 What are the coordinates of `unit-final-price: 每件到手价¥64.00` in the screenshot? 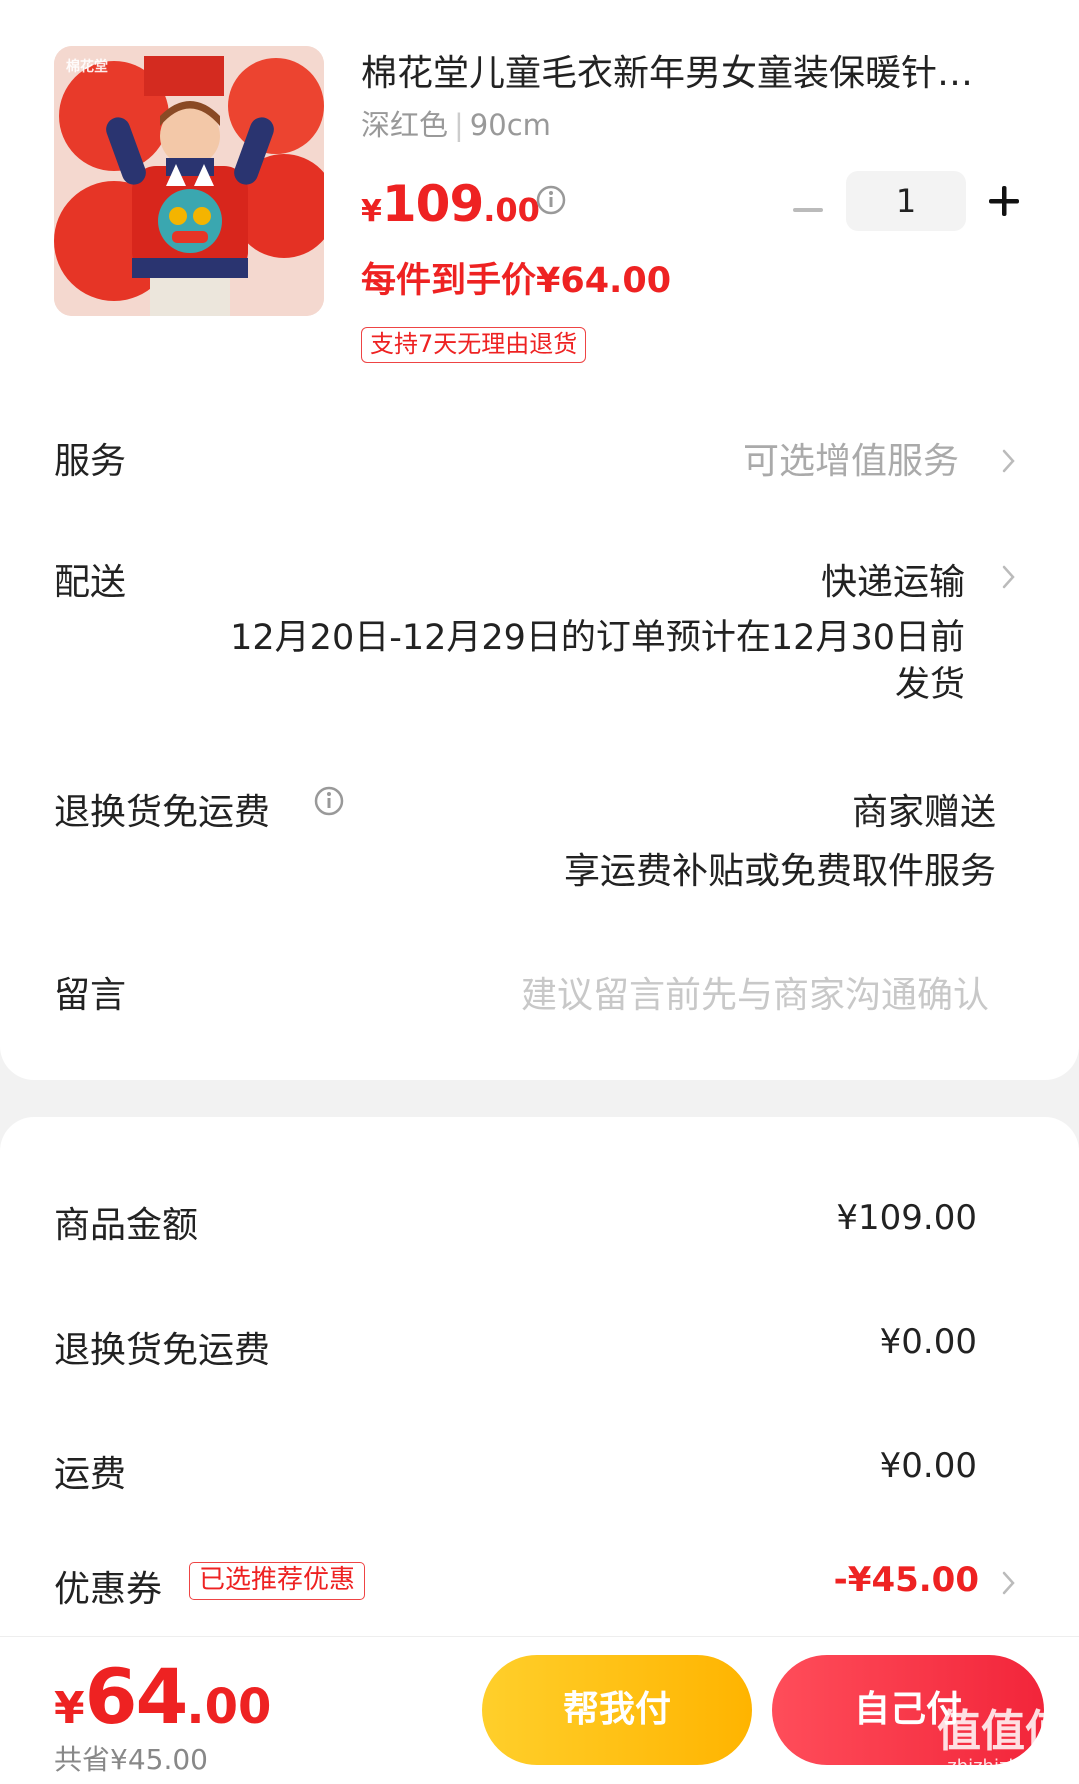 It's located at (516, 281).